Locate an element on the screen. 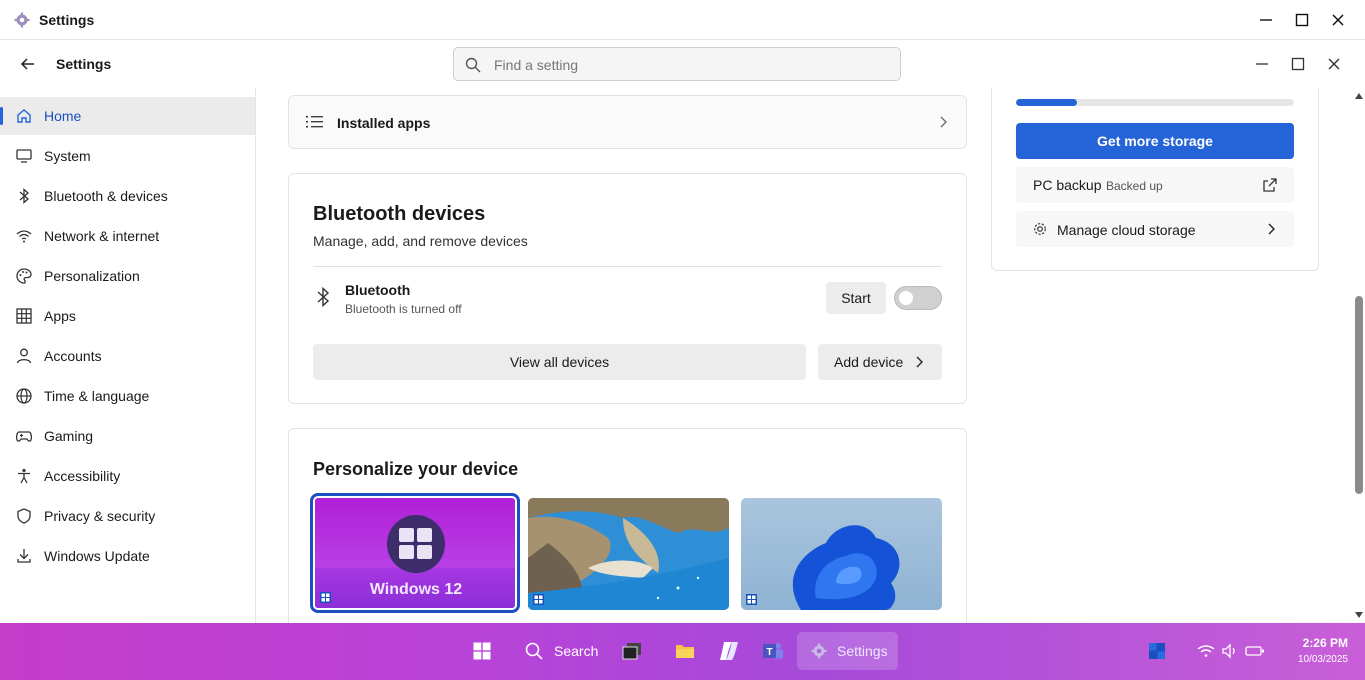 This screenshot has height=680, width=1365. sidebar-item-accounts: Accounts is located at coordinates (127, 356).